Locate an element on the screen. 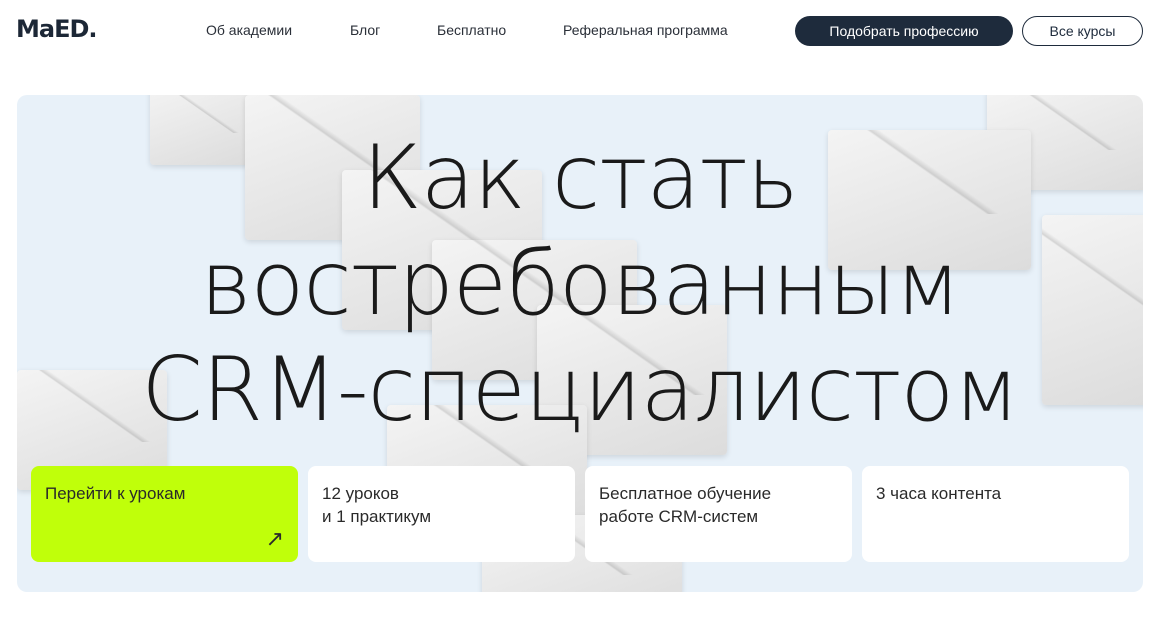 The width and height of the screenshot is (1176, 619). card-line: и 1 практикум is located at coordinates (377, 516).